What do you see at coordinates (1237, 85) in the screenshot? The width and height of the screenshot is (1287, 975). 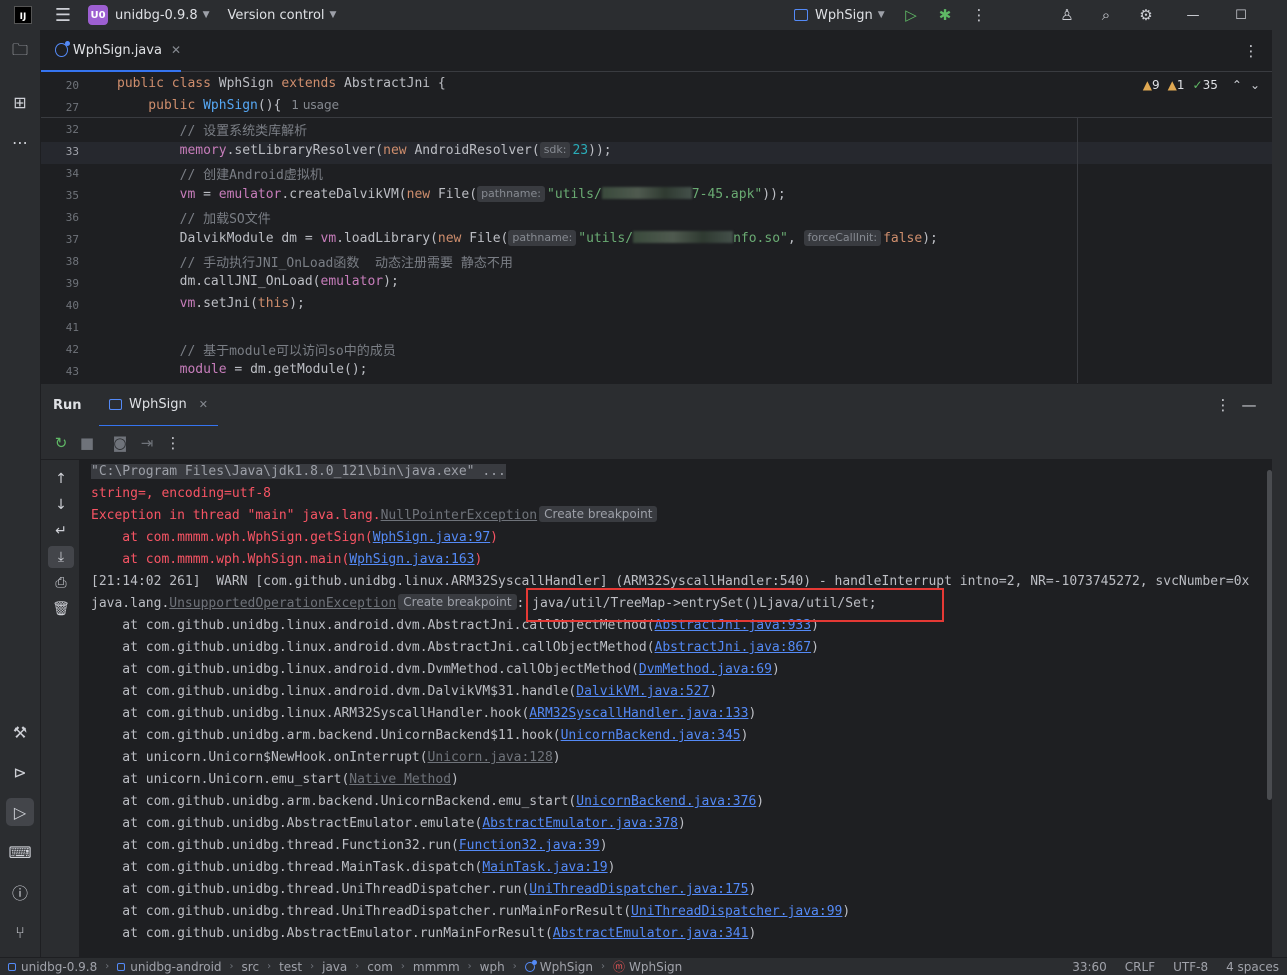 I see `previous-highlight-button: ⌃` at bounding box center [1237, 85].